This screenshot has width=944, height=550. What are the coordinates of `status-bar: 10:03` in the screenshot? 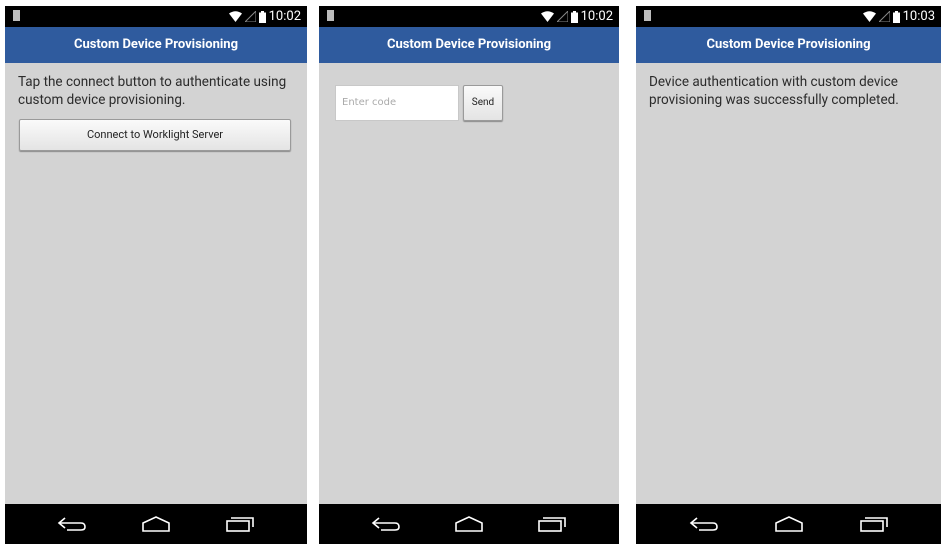 It's located at (788, 16).